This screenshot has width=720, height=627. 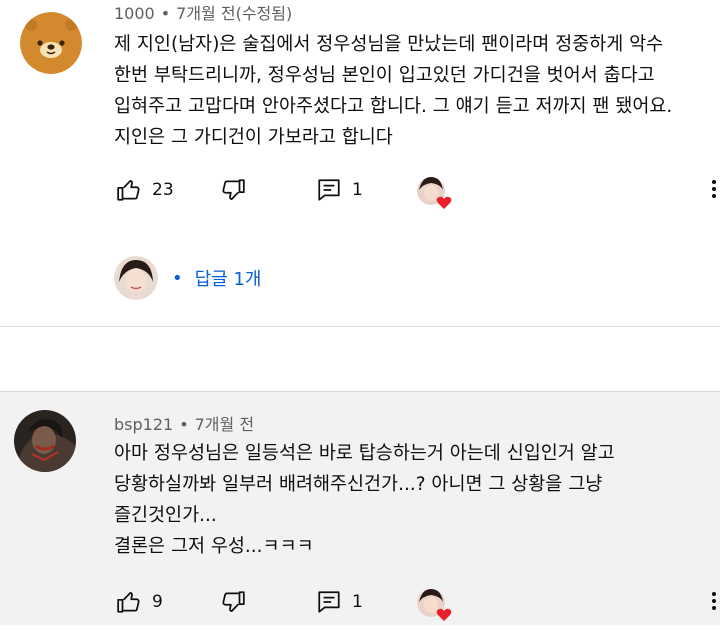 I want to click on comment-line: 지인은 그 가디건이 가보라고 합니다, so click(x=253, y=137).